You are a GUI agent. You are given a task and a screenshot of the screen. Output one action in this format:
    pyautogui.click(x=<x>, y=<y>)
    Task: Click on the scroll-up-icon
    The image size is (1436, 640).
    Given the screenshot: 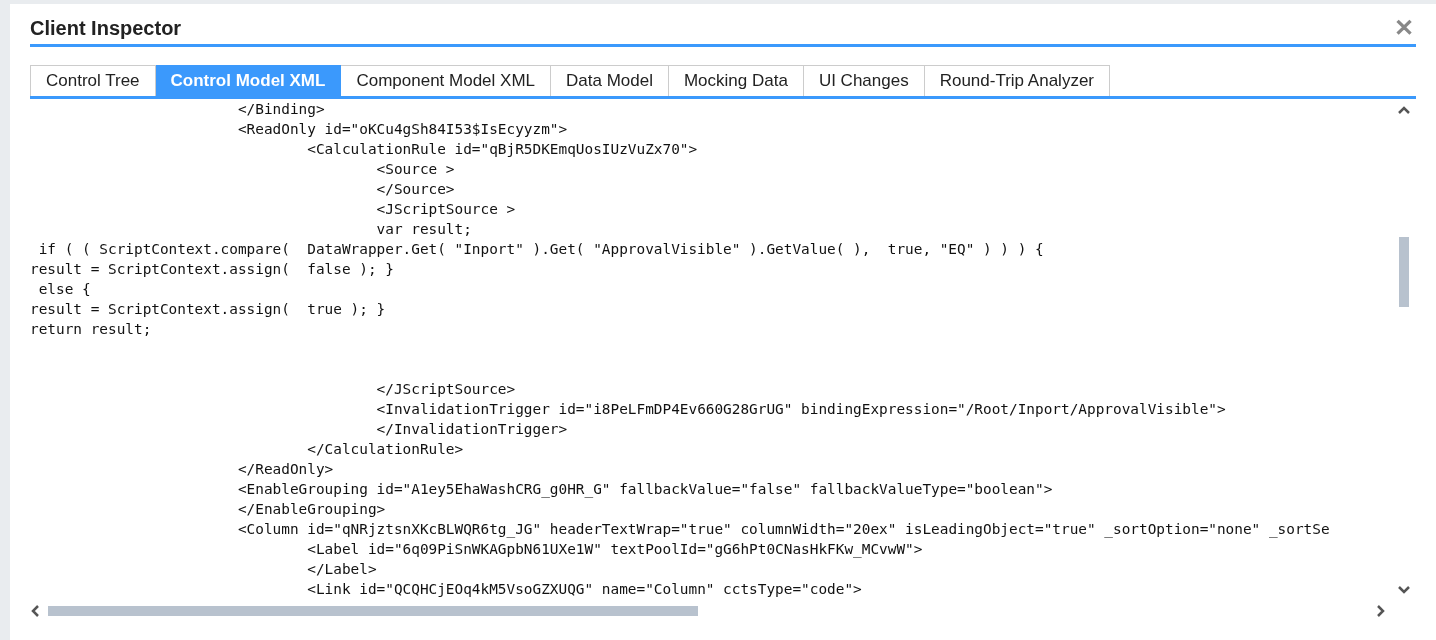 What is the action you would take?
    pyautogui.click(x=1404, y=110)
    